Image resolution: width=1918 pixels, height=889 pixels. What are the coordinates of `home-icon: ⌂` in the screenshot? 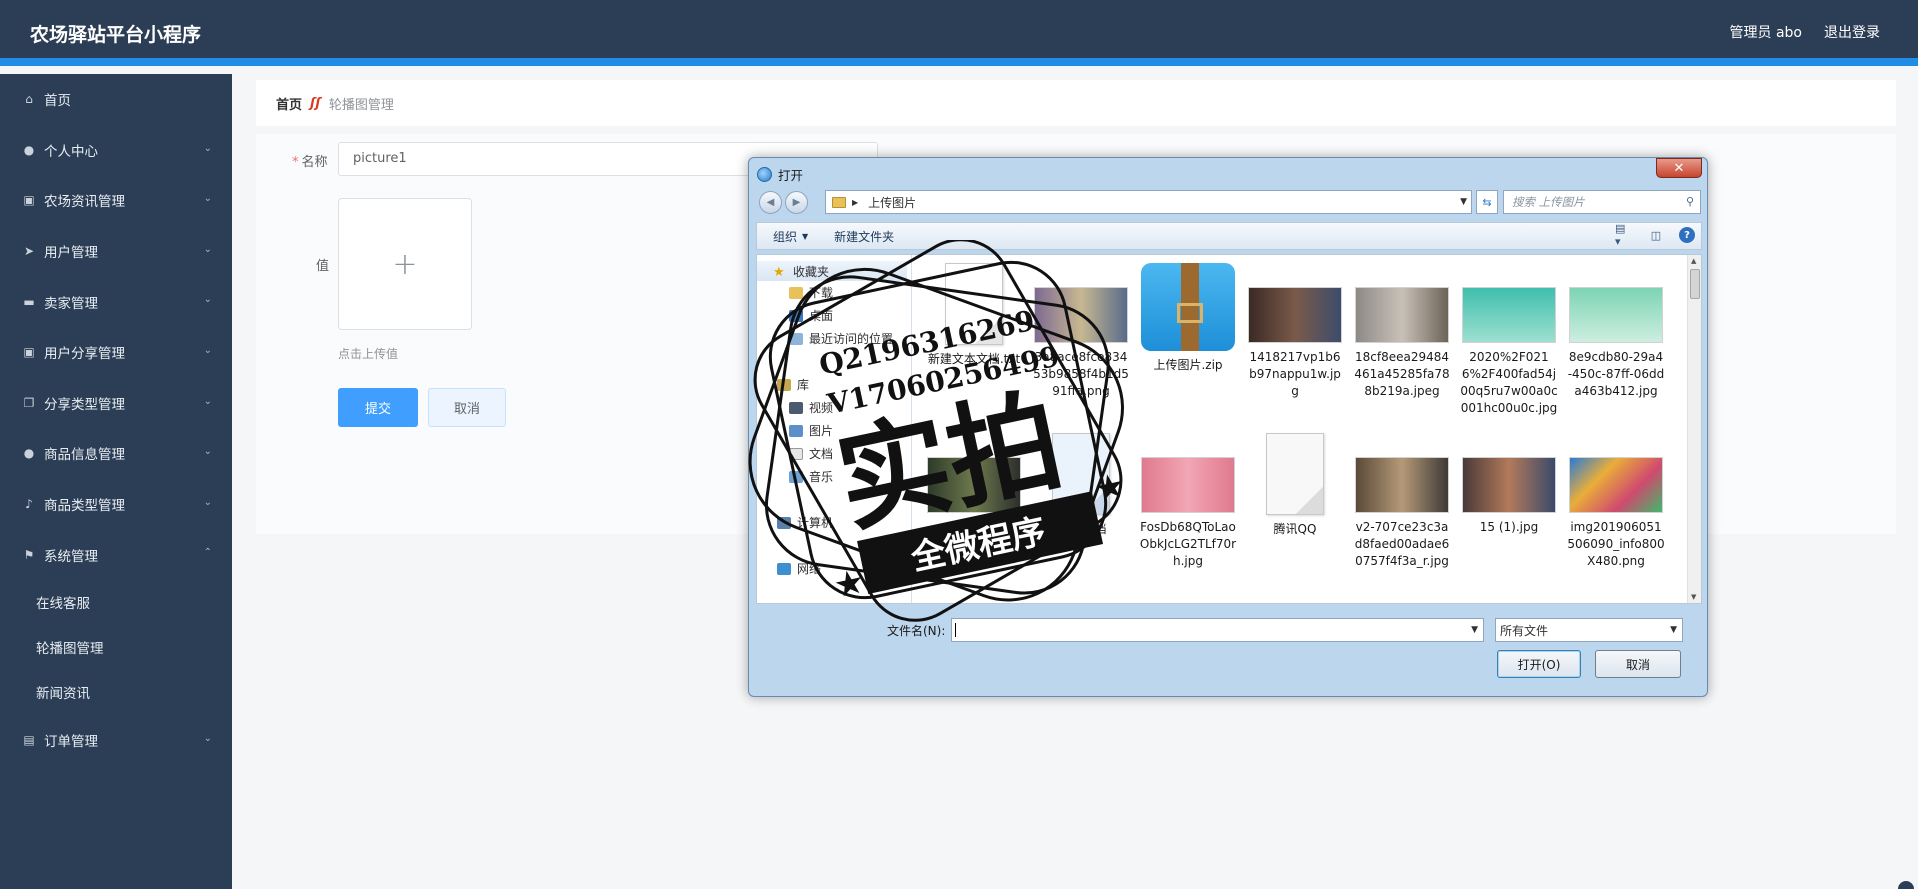 It's located at (29, 99).